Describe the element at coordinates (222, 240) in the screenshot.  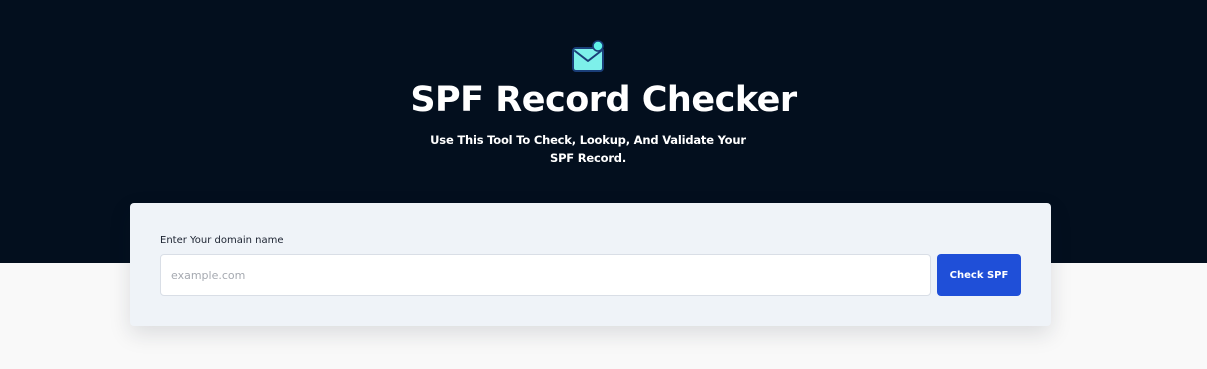
I see `domain-field-label: Enter Your domain name` at that location.